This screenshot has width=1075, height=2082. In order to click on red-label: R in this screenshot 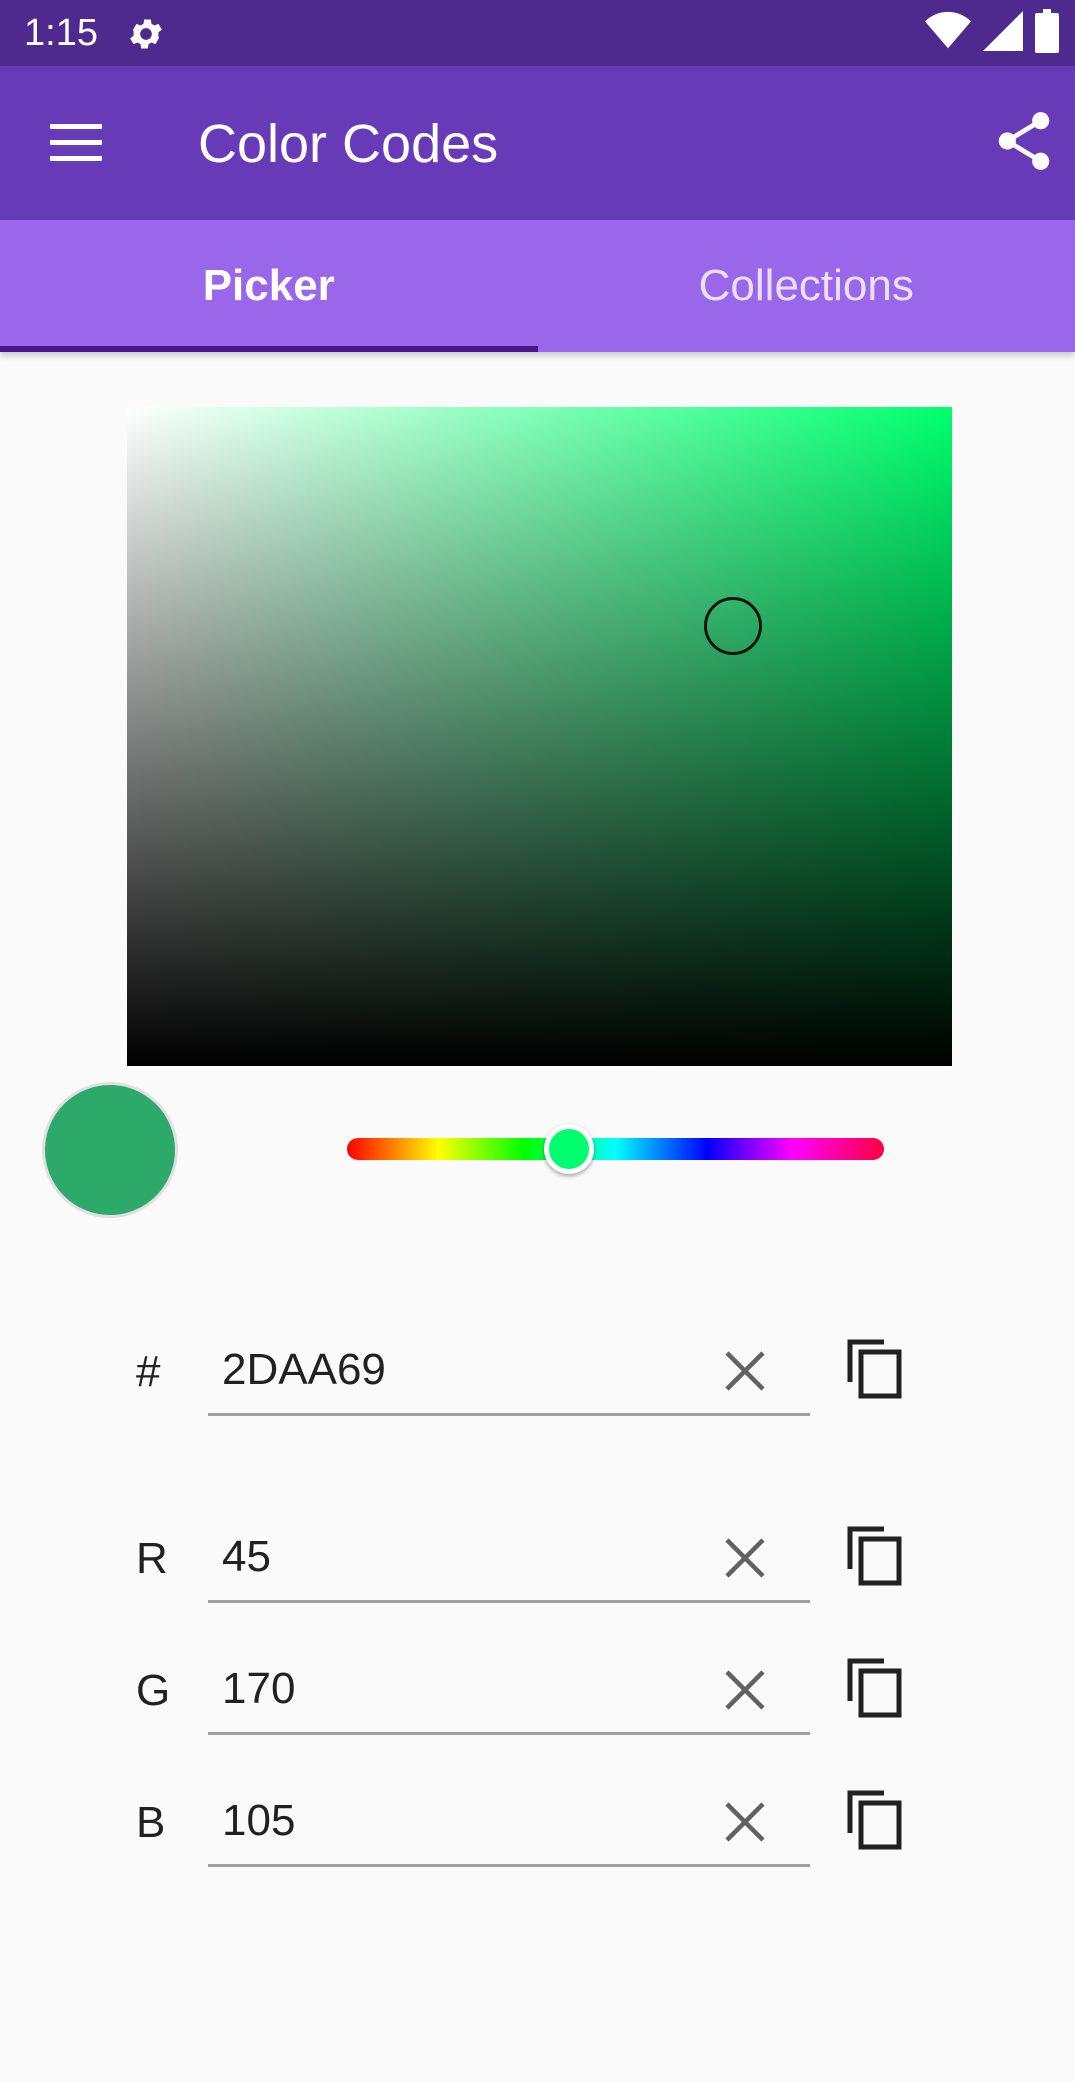, I will do `click(152, 1558)`.